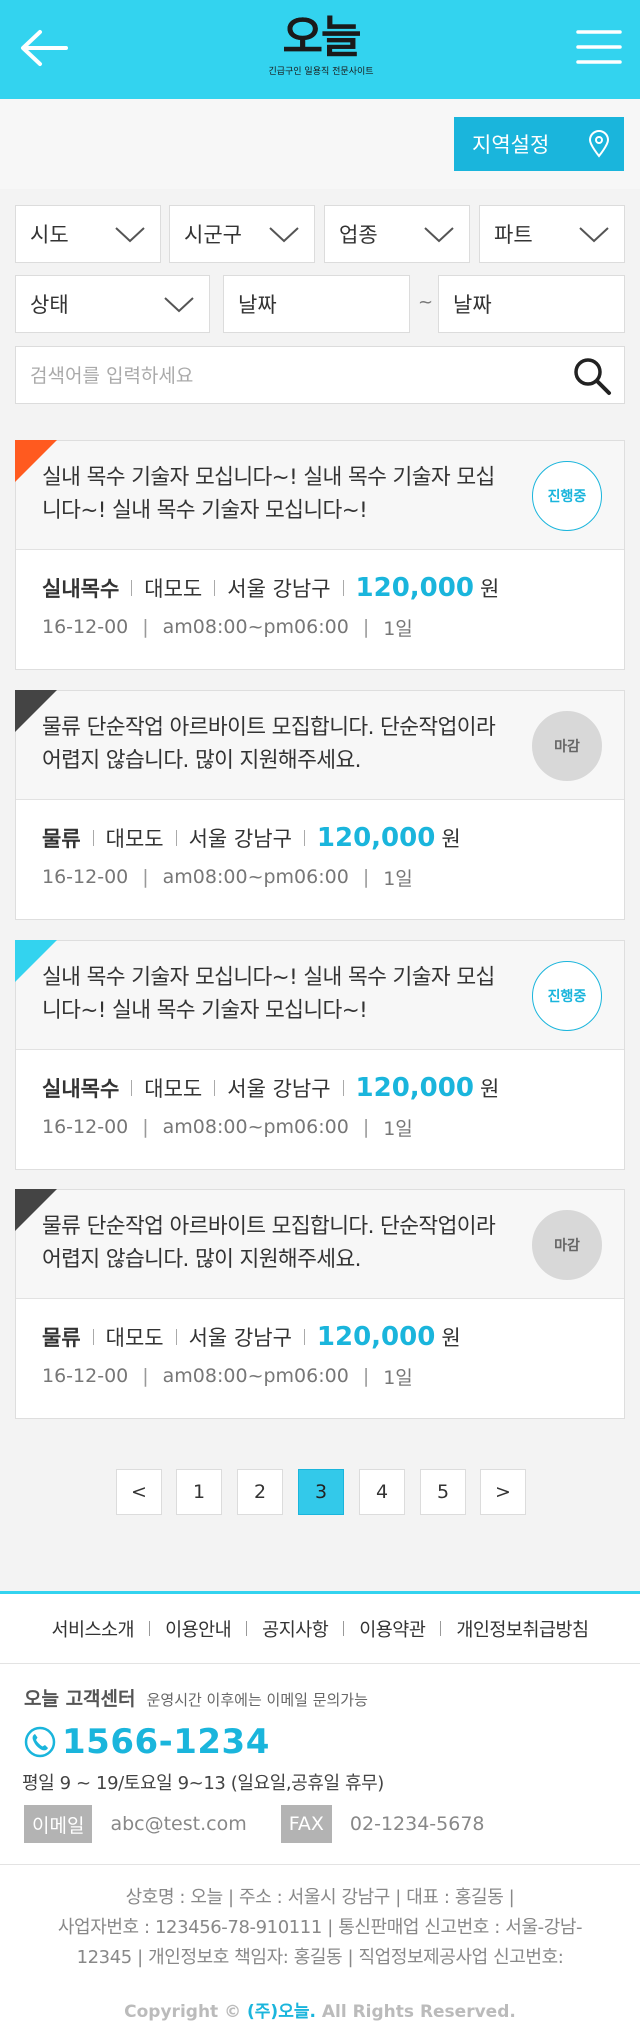 This screenshot has height=2040, width=640. What do you see at coordinates (599, 47) in the screenshot?
I see `menu-button` at bounding box center [599, 47].